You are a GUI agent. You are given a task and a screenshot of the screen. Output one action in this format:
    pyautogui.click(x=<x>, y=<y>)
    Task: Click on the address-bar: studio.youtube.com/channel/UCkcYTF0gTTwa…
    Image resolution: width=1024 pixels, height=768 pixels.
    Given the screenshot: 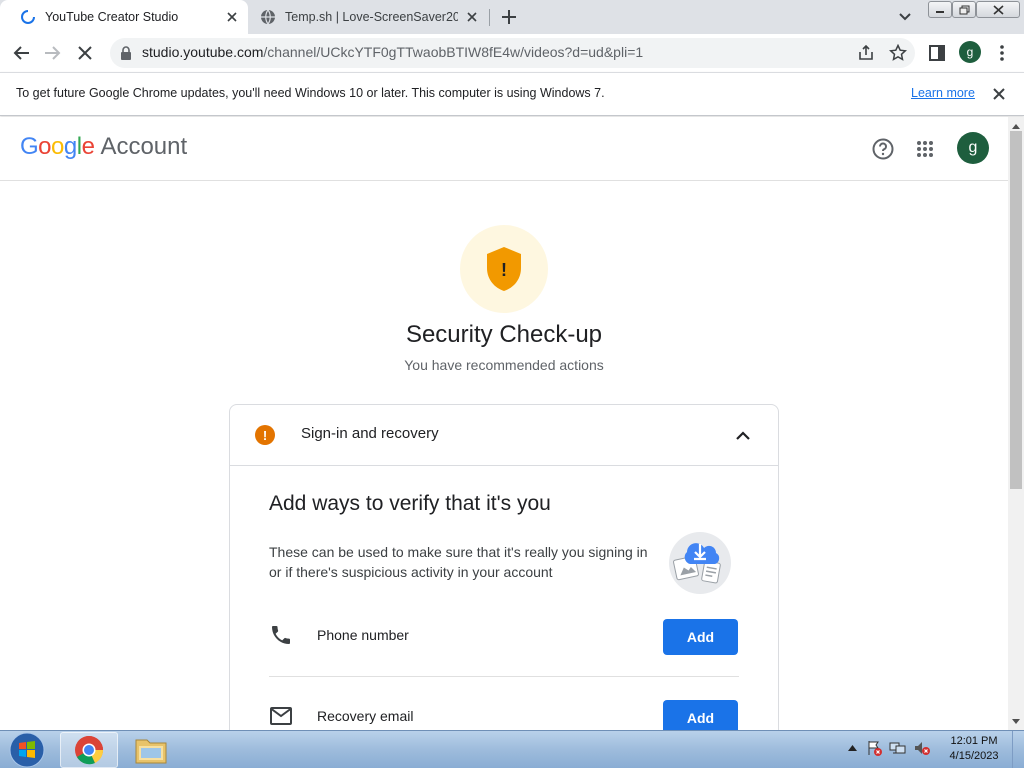 What is the action you would take?
    pyautogui.click(x=512, y=53)
    